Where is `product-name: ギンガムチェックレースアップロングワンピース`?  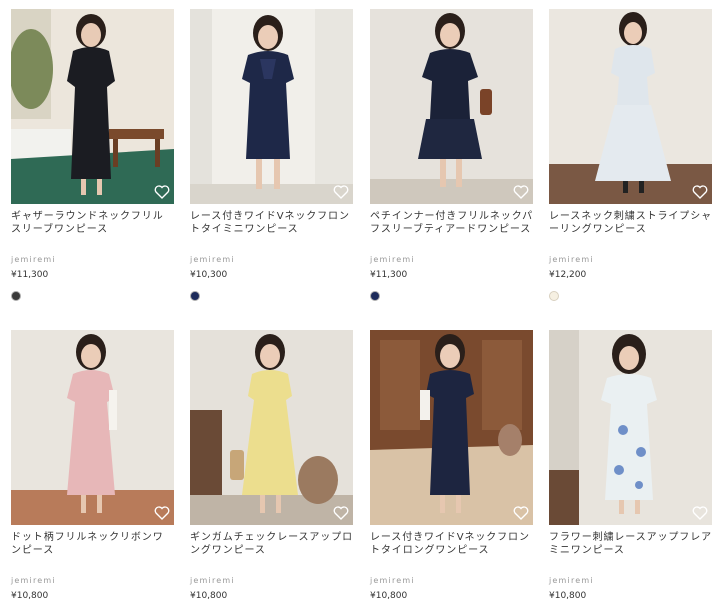 product-name: ギンガムチェックレースアップロングワンピース is located at coordinates (271, 550).